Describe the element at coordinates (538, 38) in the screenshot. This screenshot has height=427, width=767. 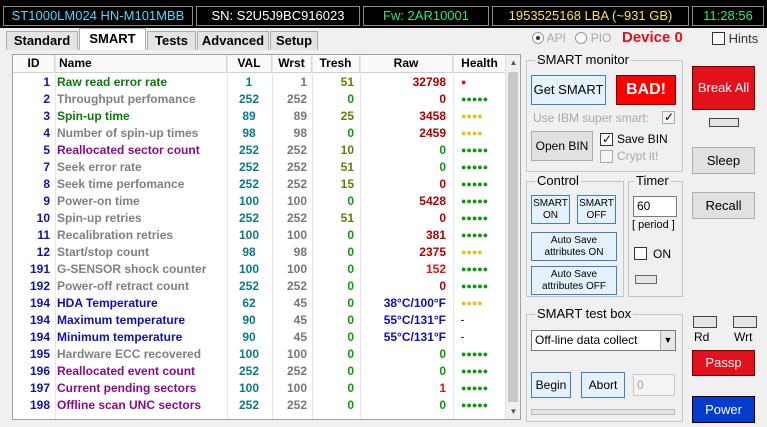
I see `api-radio` at that location.